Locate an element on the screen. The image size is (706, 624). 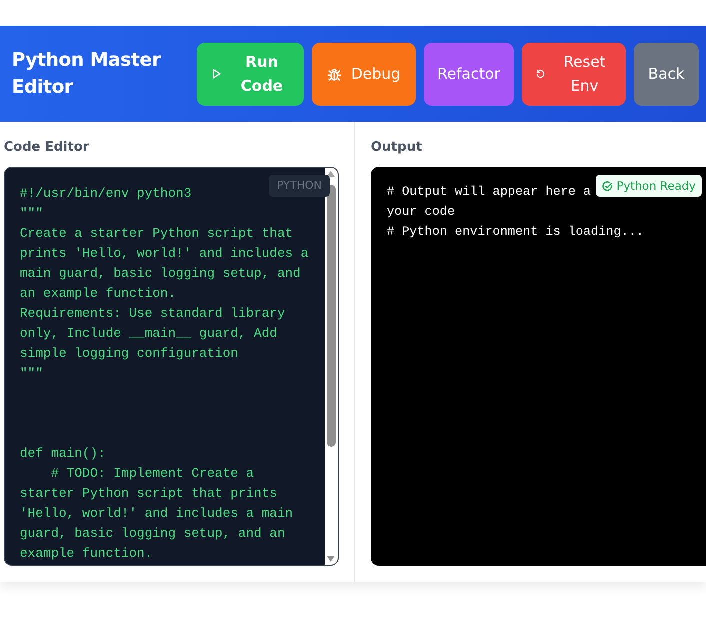
section-heading: Output is located at coordinates (397, 148).